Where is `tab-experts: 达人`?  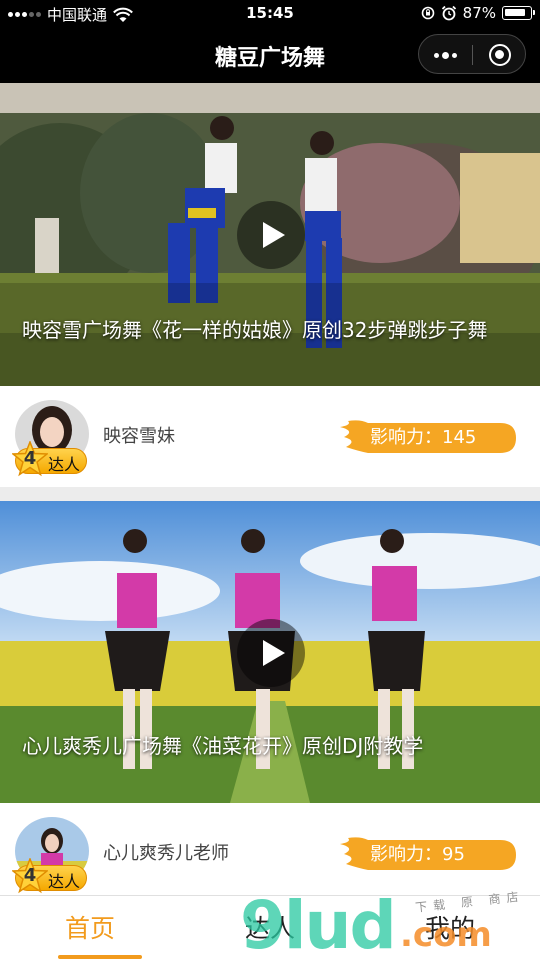 tab-experts: 达人 is located at coordinates (270, 928).